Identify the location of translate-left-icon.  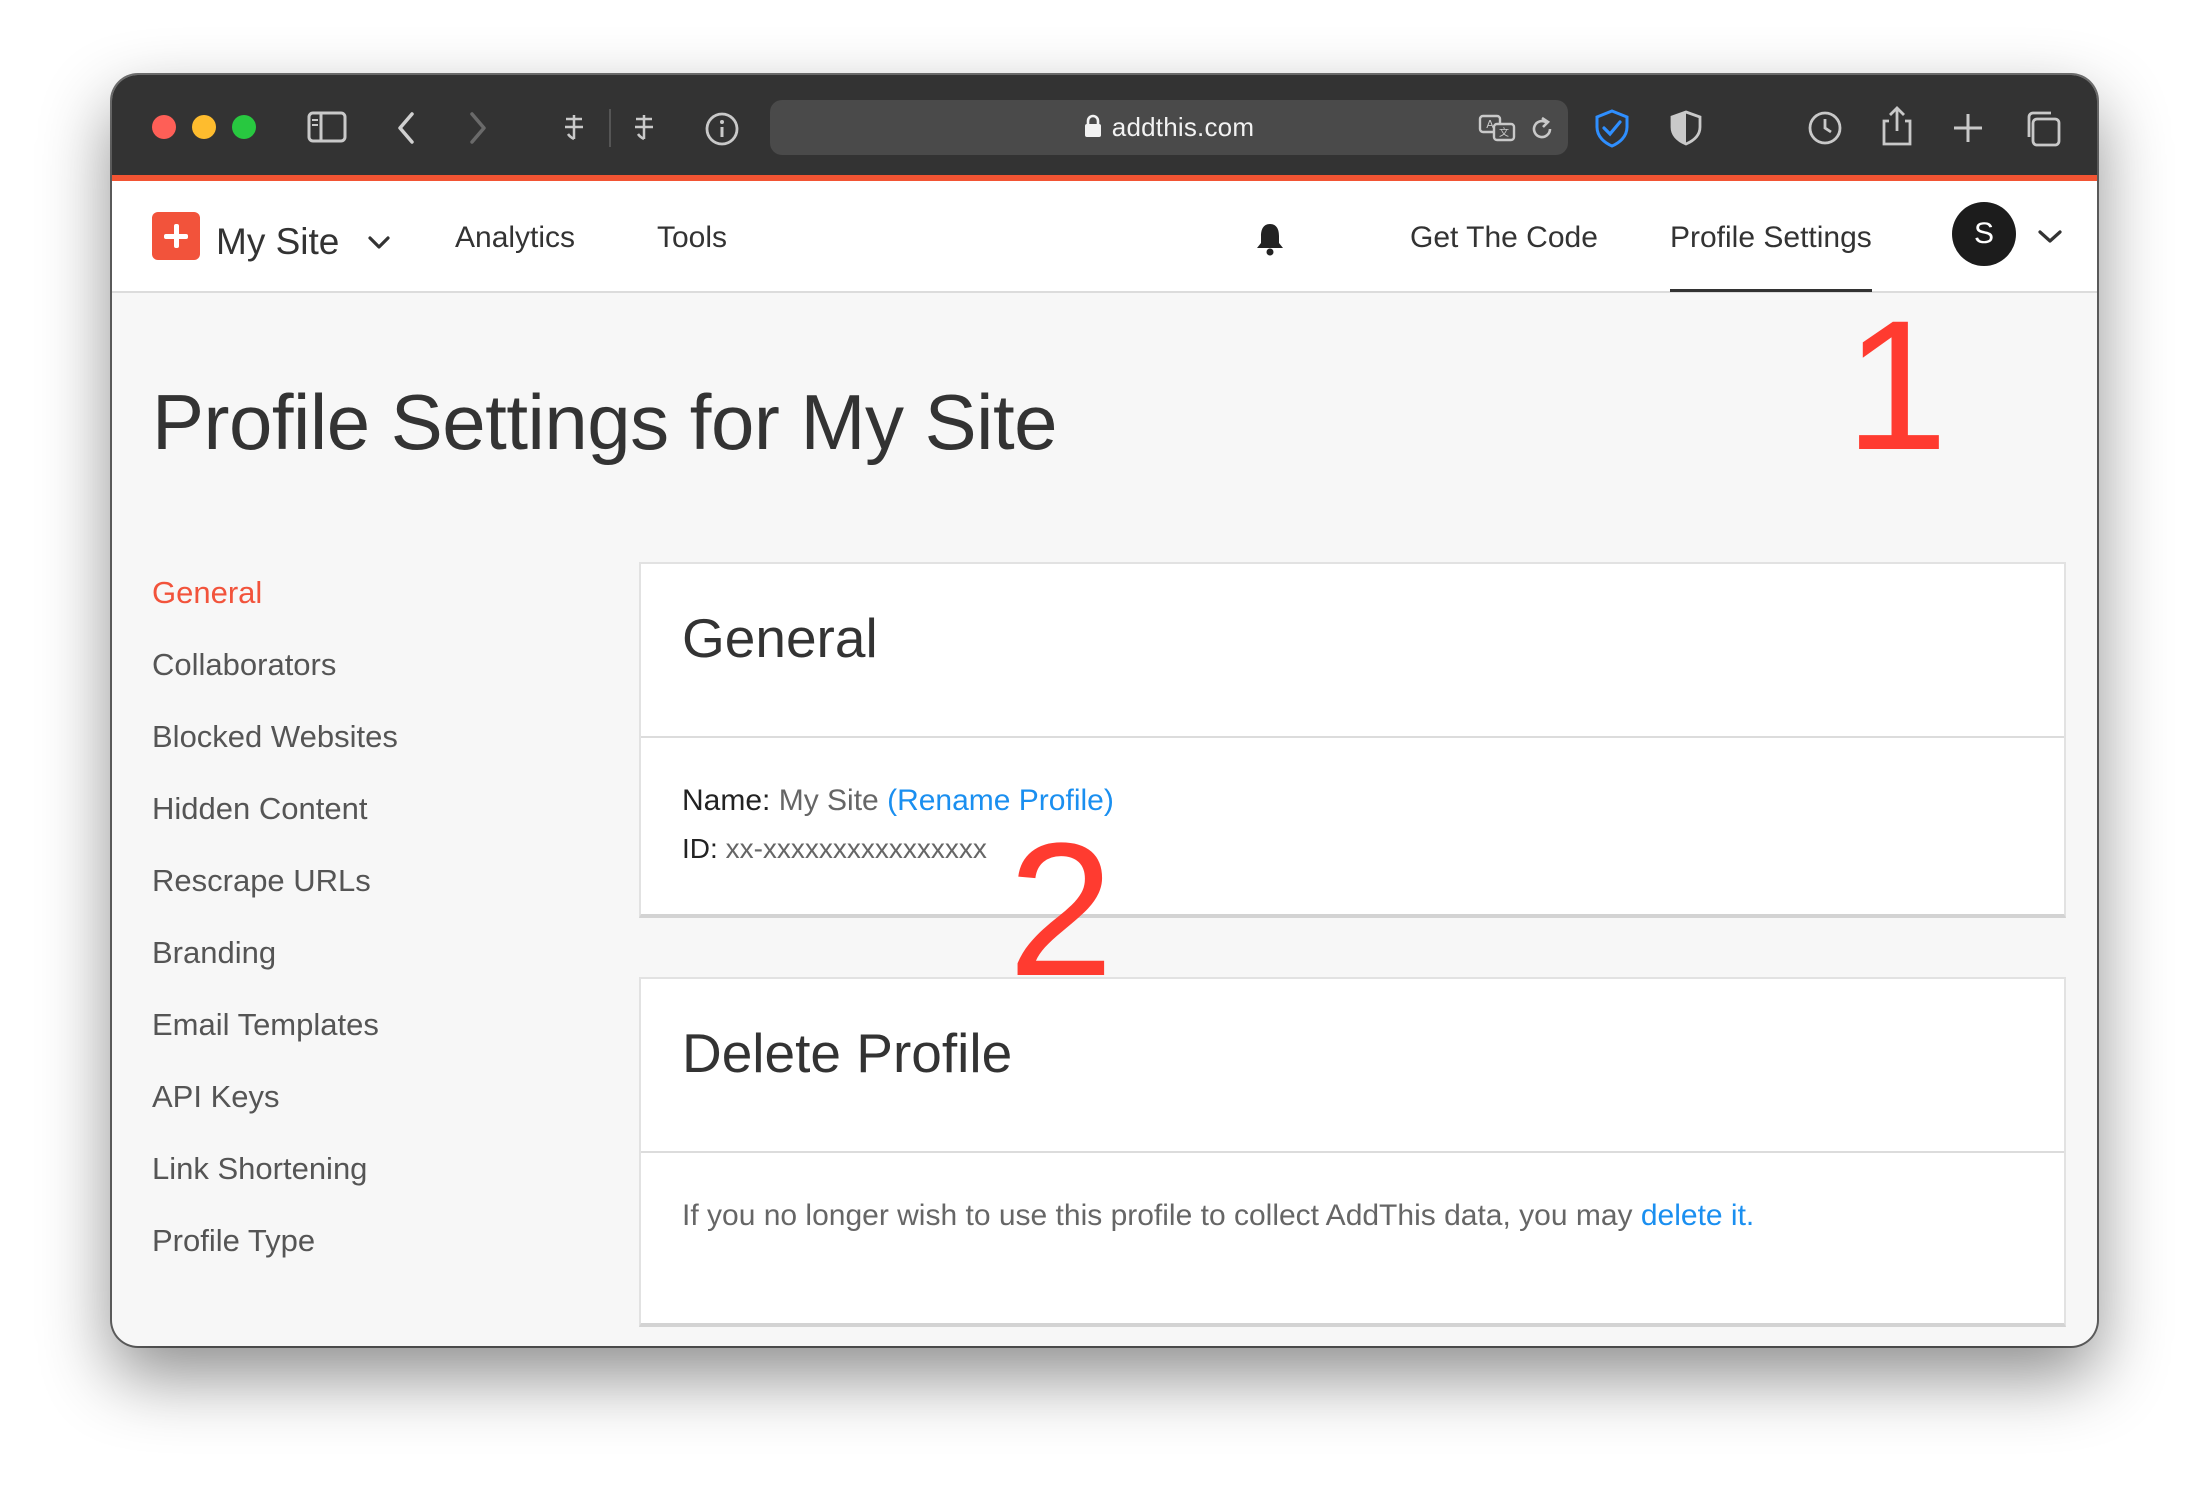
(574, 127).